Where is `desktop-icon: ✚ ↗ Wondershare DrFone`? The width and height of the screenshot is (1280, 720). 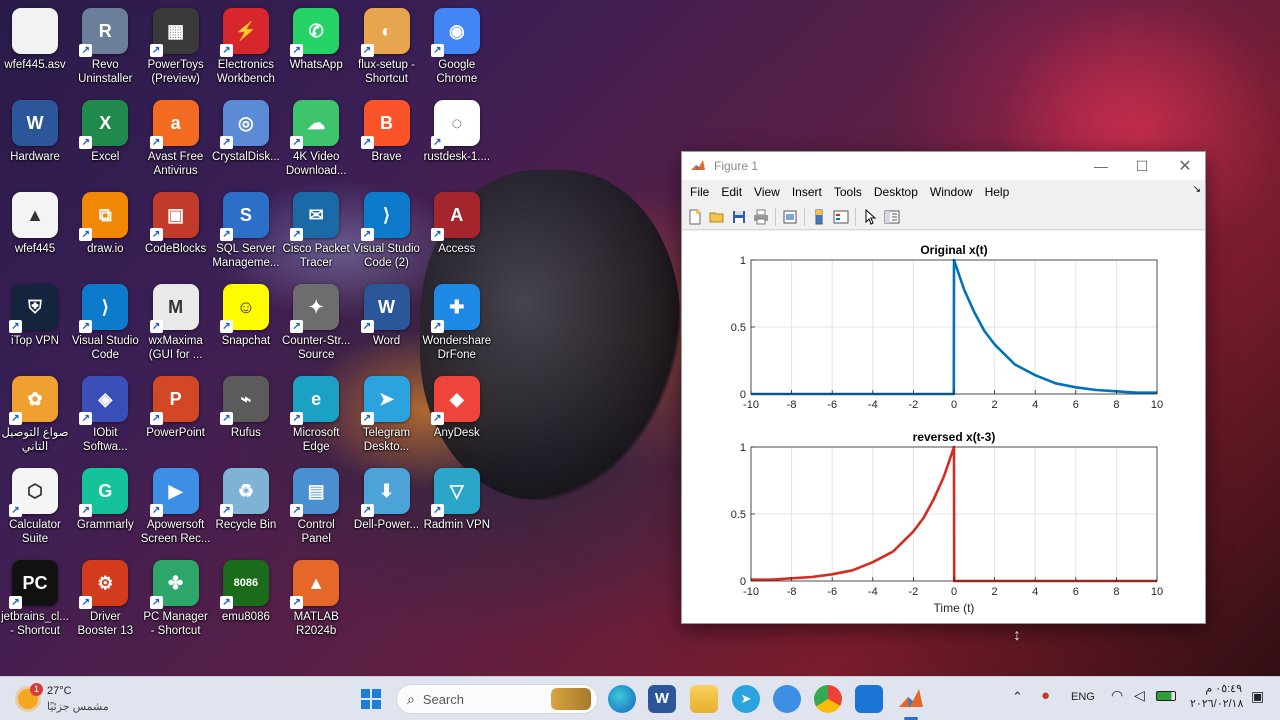
desktop-icon: ✚ ↗ Wondershare DrFone is located at coordinates (457, 321).